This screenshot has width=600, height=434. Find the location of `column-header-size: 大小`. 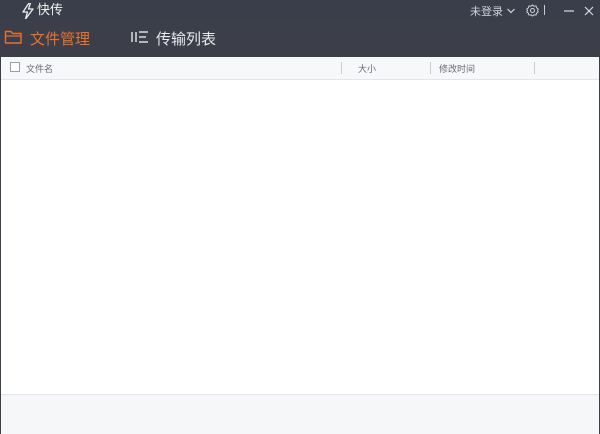

column-header-size: 大小 is located at coordinates (367, 68).